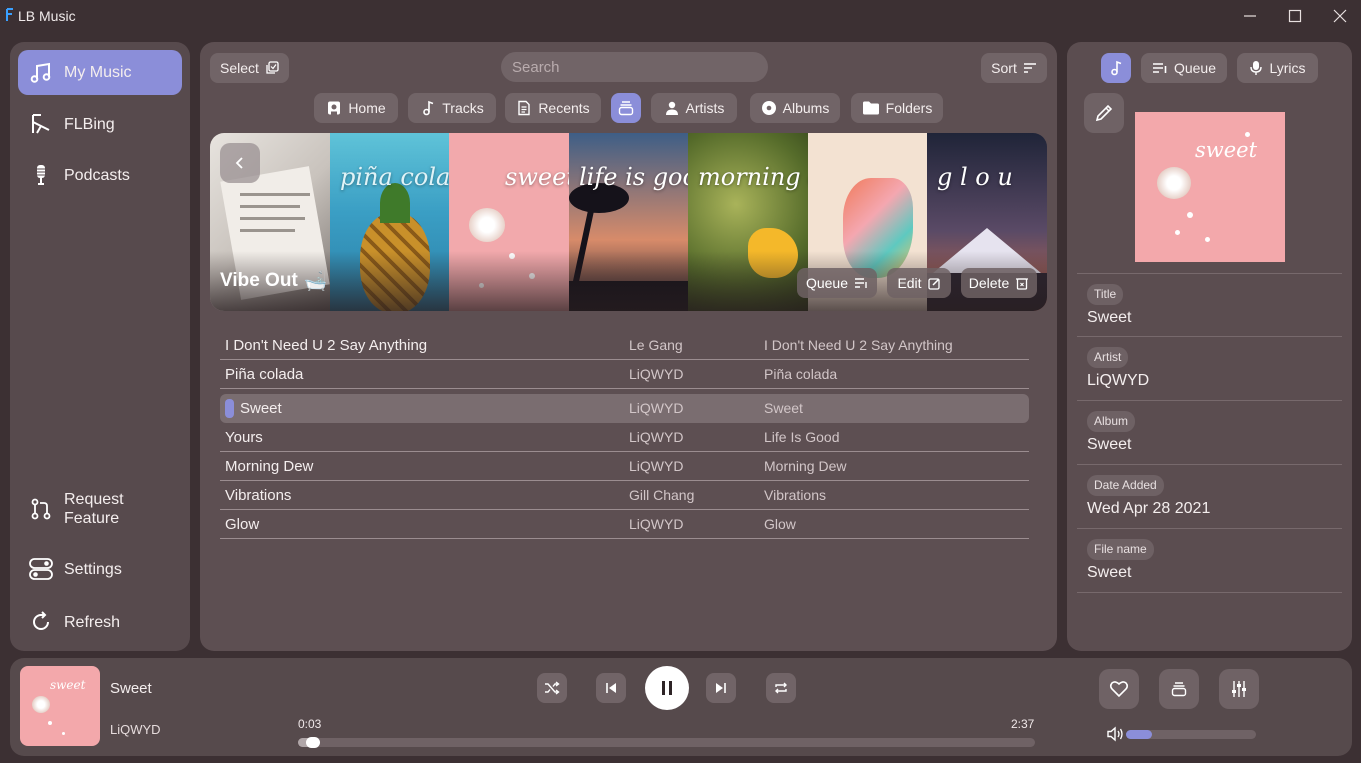 The image size is (1361, 763). Describe the element at coordinates (780, 524) in the screenshot. I see `track-album: Glow` at that location.